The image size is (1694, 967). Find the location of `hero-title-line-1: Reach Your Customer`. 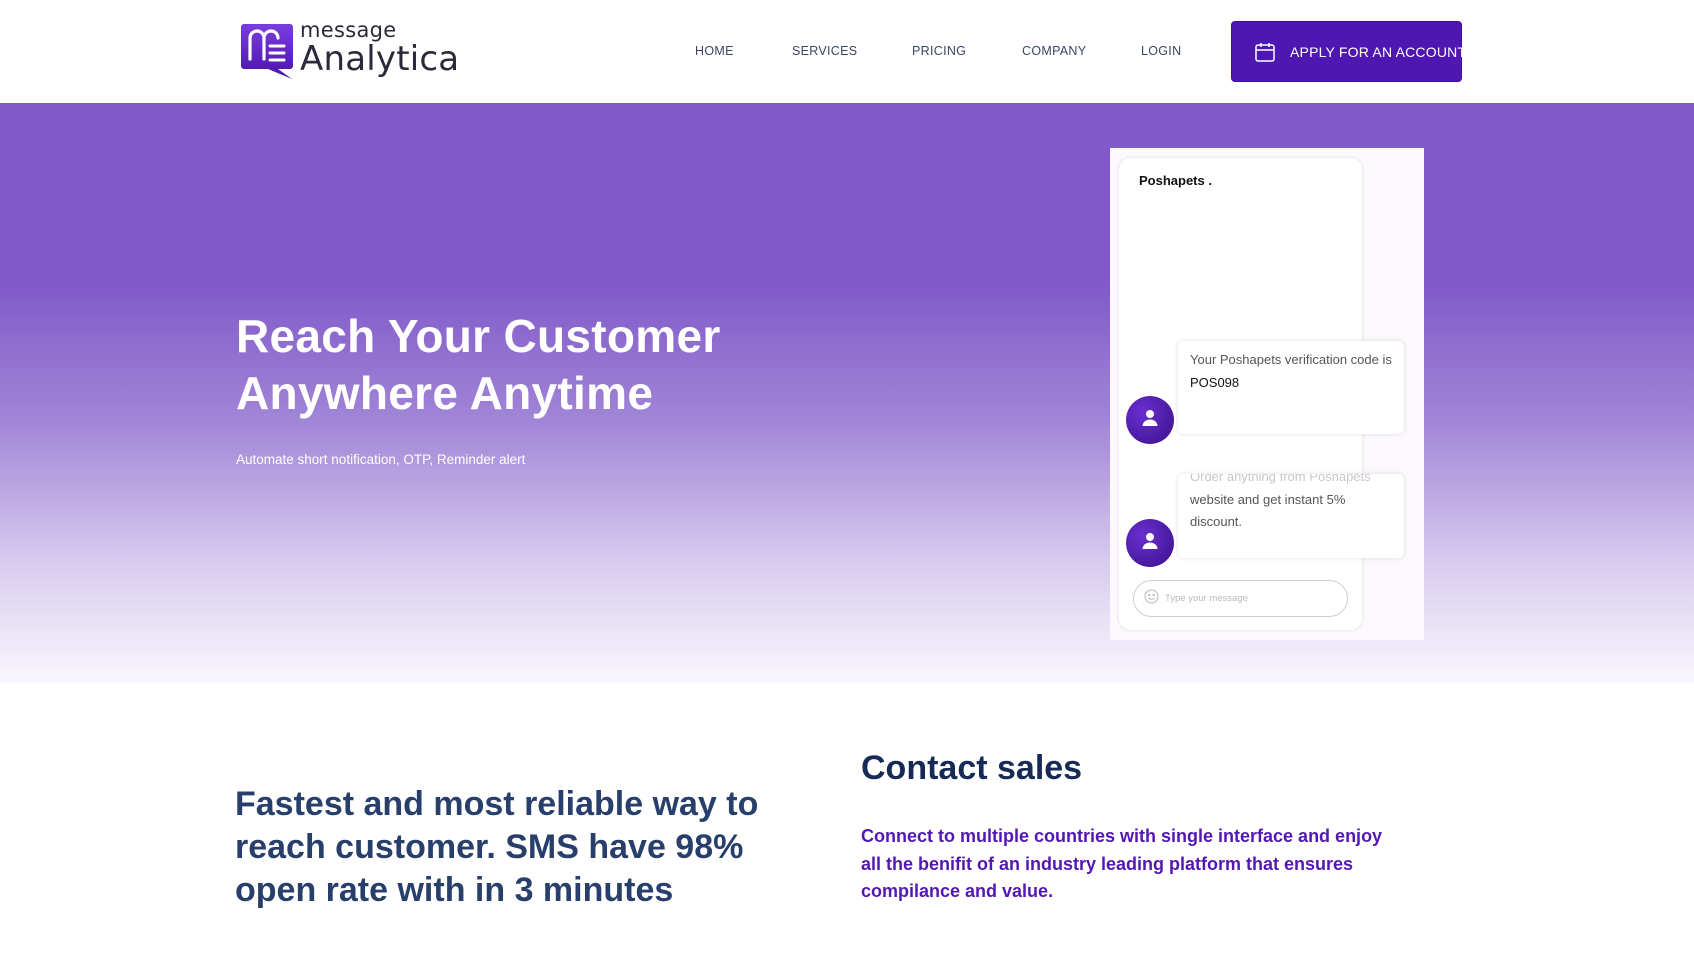

hero-title-line-1: Reach Your Customer is located at coordinates (478, 336).